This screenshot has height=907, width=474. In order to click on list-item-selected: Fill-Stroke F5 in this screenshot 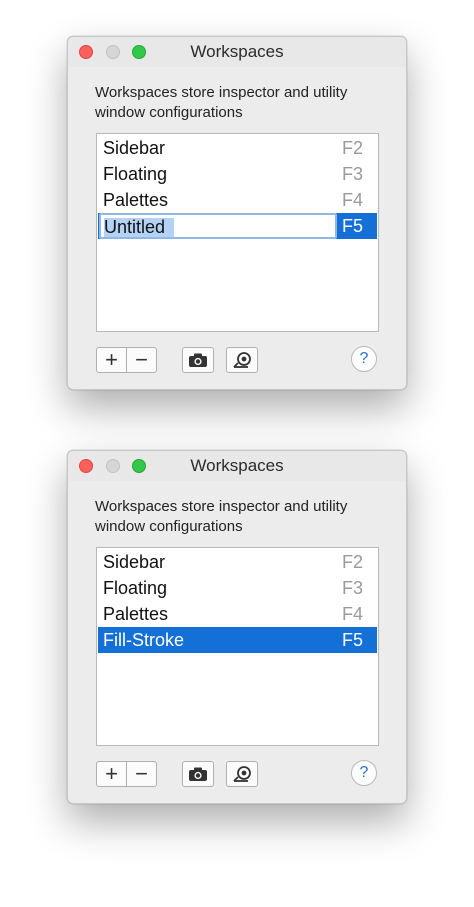, I will do `click(237, 640)`.